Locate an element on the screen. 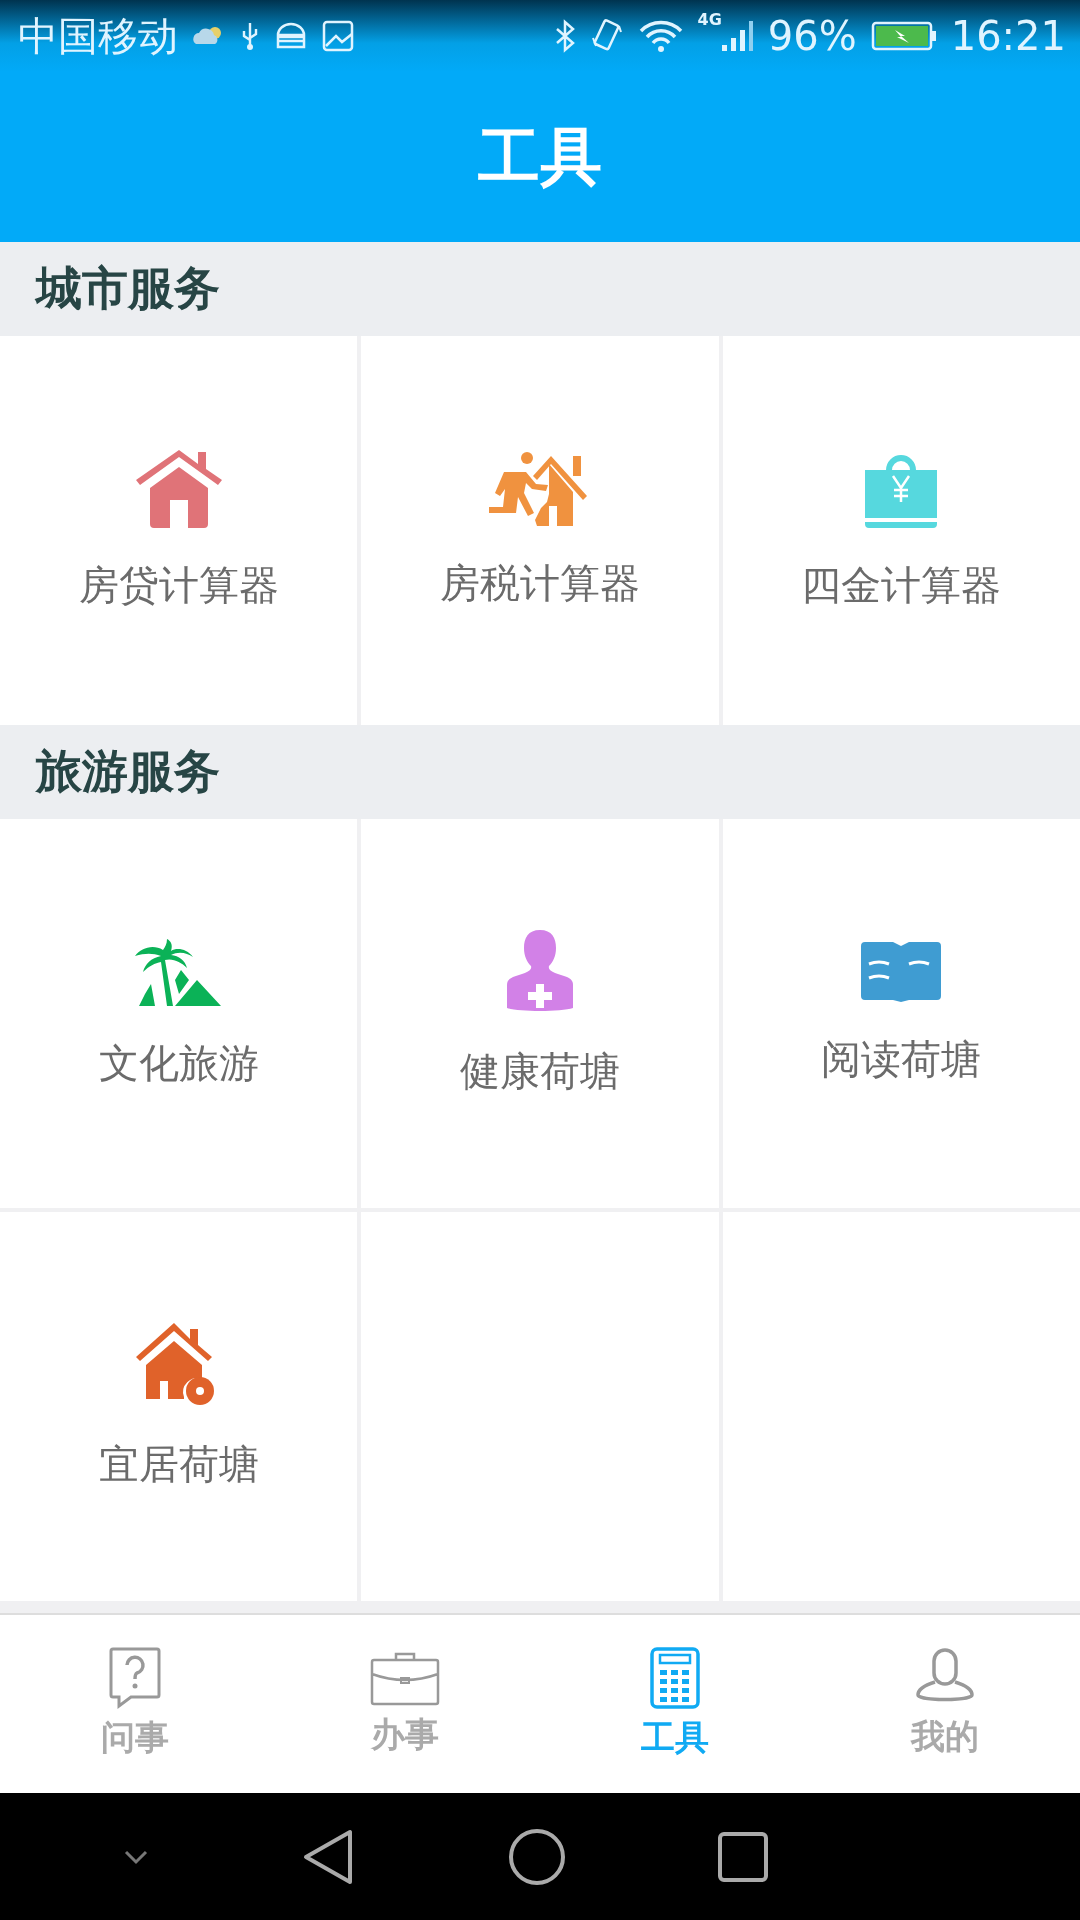 This screenshot has height=1920, width=1080. carrier-name: 中国移动 is located at coordinates (98, 36).